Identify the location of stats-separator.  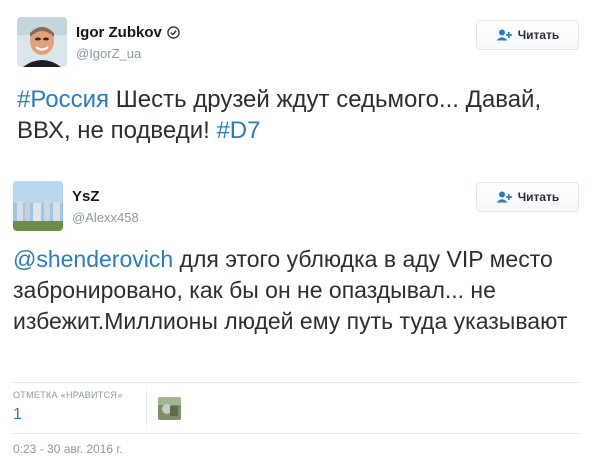
(146, 408).